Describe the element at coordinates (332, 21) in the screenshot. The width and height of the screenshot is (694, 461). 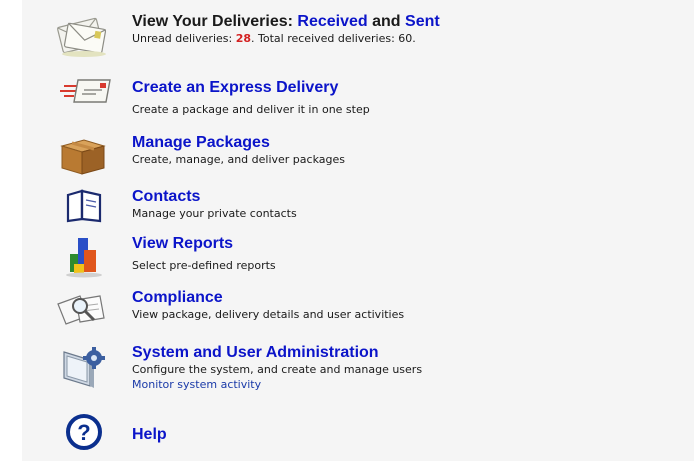
I see `received-link: Received` at that location.